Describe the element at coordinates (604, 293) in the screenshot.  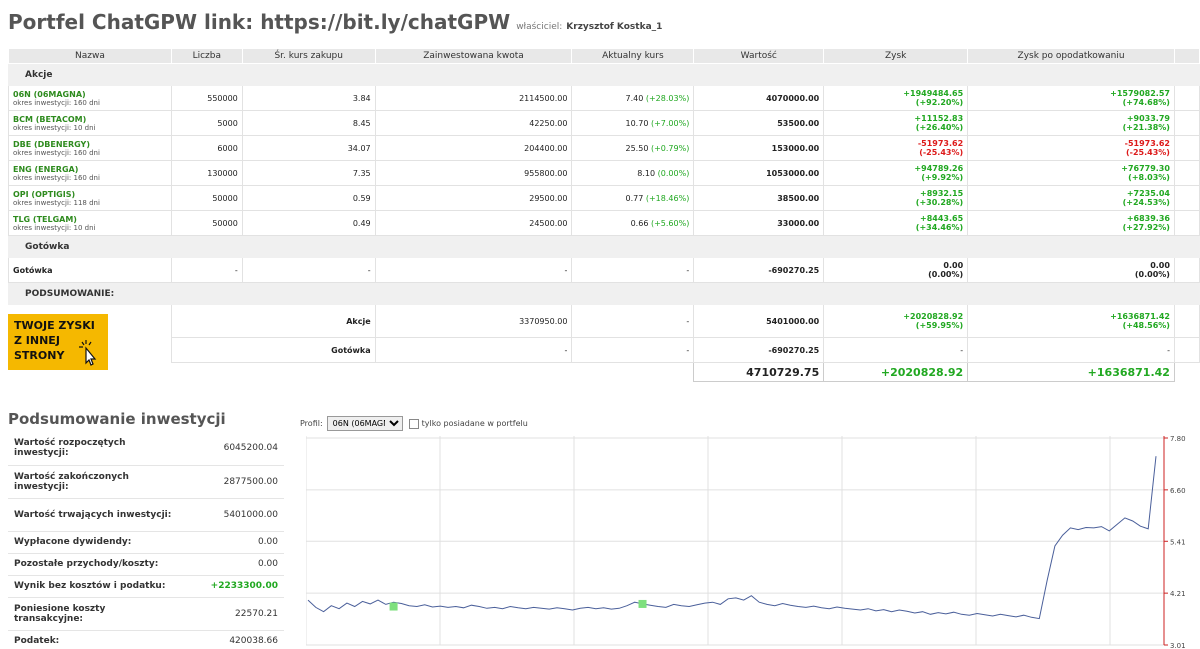
I see `section-label: PODSUMOWANIE:` at that location.